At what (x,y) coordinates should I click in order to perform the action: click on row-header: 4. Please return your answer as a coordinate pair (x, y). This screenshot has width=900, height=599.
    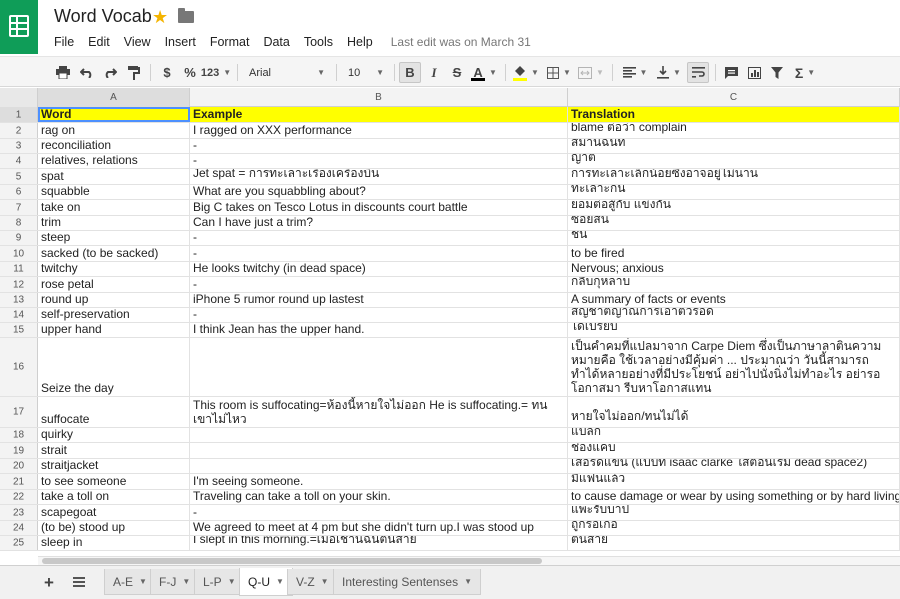
    Looking at the image, I should click on (19, 161).